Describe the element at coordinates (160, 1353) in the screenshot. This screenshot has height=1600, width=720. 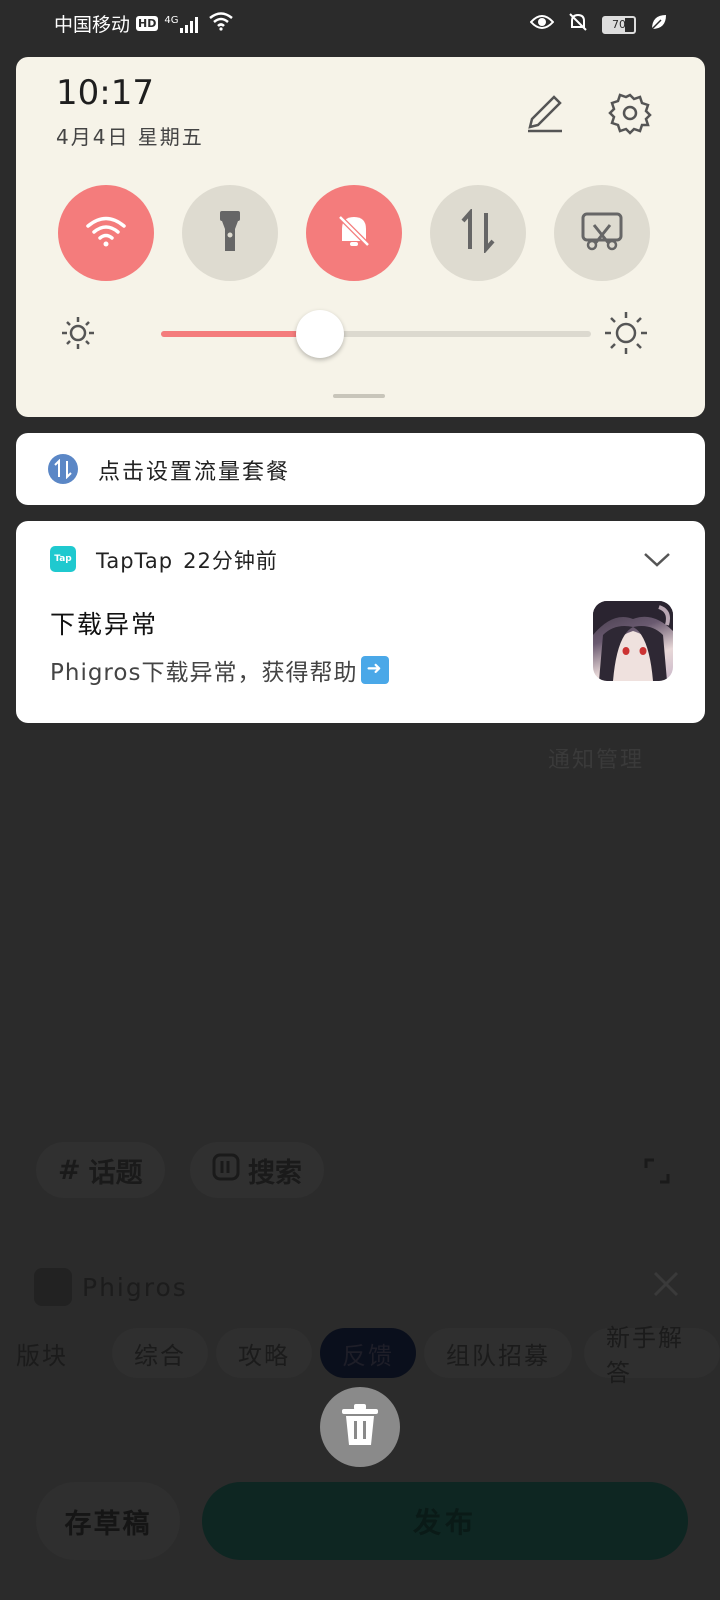
I see `tab-general: 综合` at that location.